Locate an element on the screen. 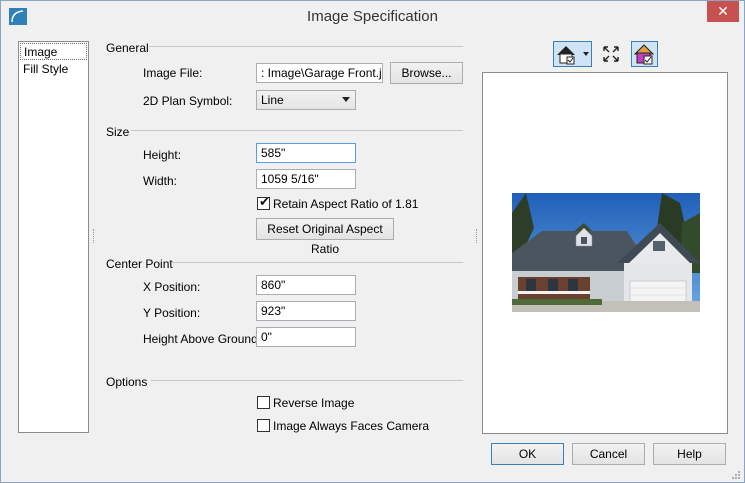 The height and width of the screenshot is (483, 745). dialog-title: Image Specification is located at coordinates (372, 16).